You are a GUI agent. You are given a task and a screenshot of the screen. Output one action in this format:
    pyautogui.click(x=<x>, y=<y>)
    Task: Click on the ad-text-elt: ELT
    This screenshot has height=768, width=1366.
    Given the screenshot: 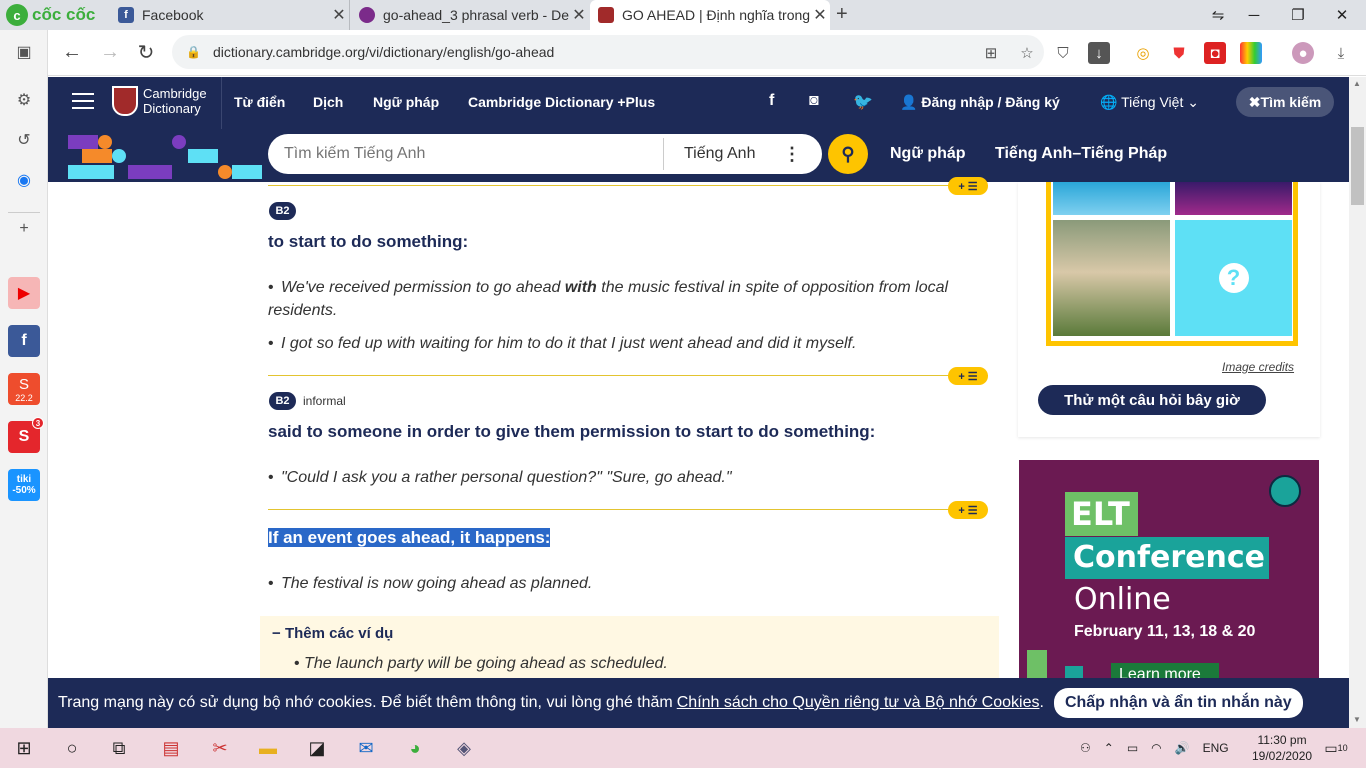 What is the action you would take?
    pyautogui.click(x=1101, y=514)
    